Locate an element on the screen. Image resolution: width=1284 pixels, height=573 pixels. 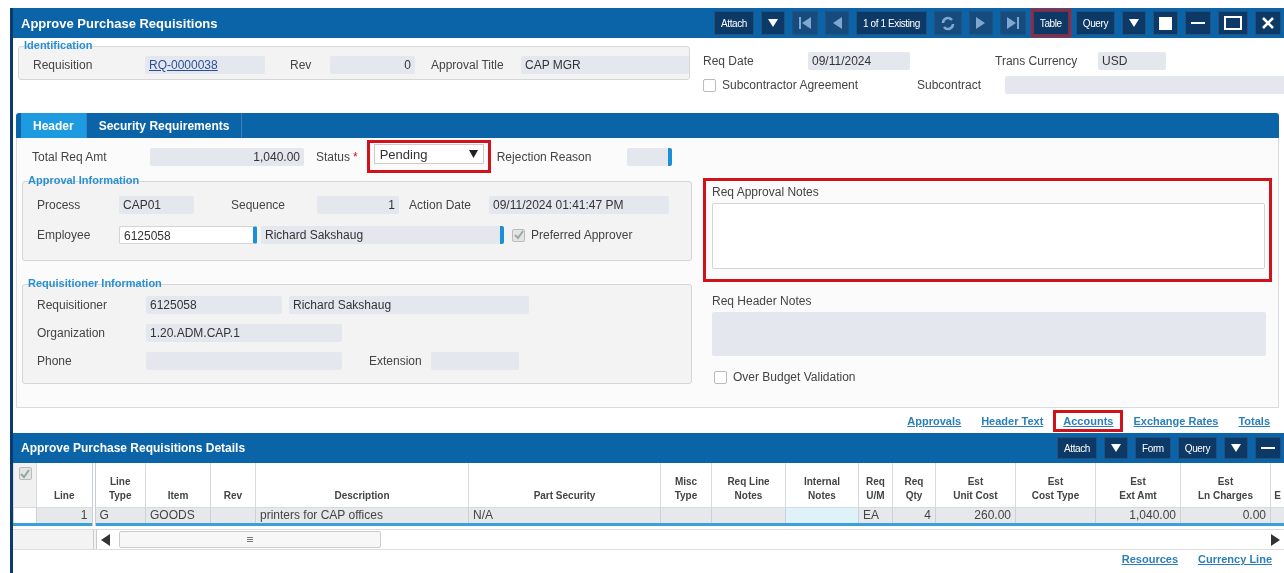
notes-field is located at coordinates (988, 236).